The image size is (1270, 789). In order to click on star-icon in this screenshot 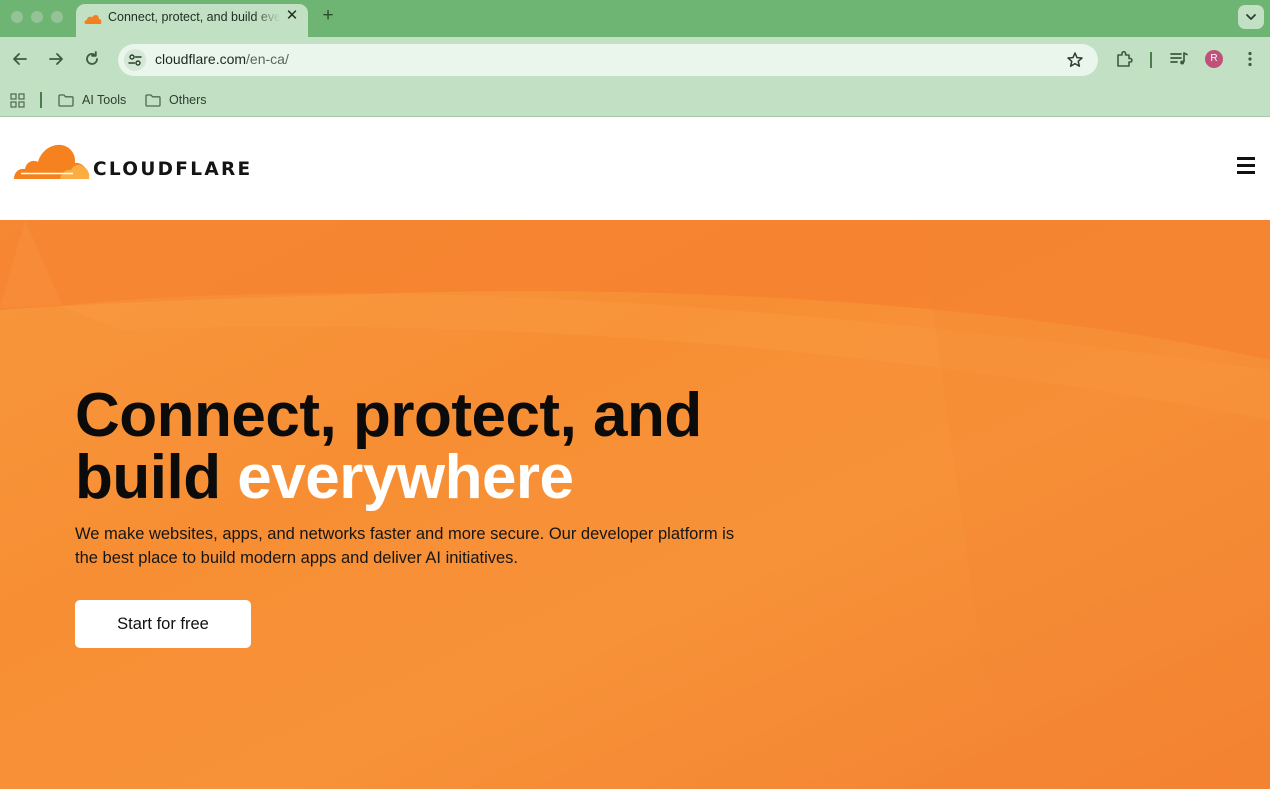, I will do `click(1075, 60)`.